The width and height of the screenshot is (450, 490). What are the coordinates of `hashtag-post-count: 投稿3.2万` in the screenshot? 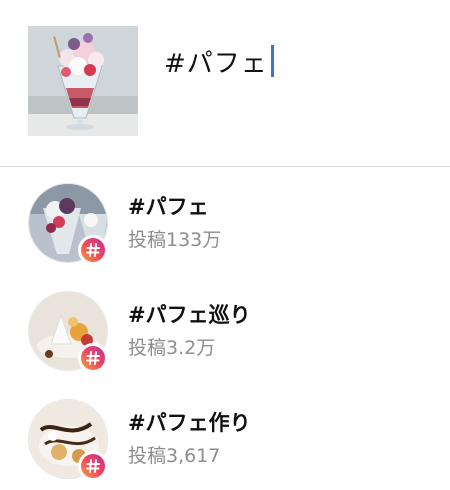 It's located at (172, 348).